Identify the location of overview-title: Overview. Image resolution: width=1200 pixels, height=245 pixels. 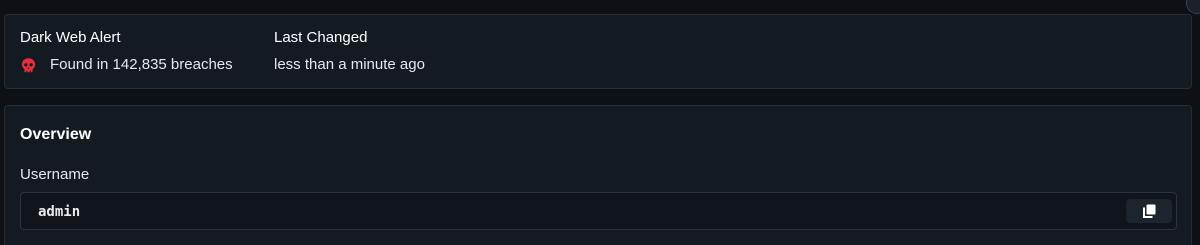
(56, 134).